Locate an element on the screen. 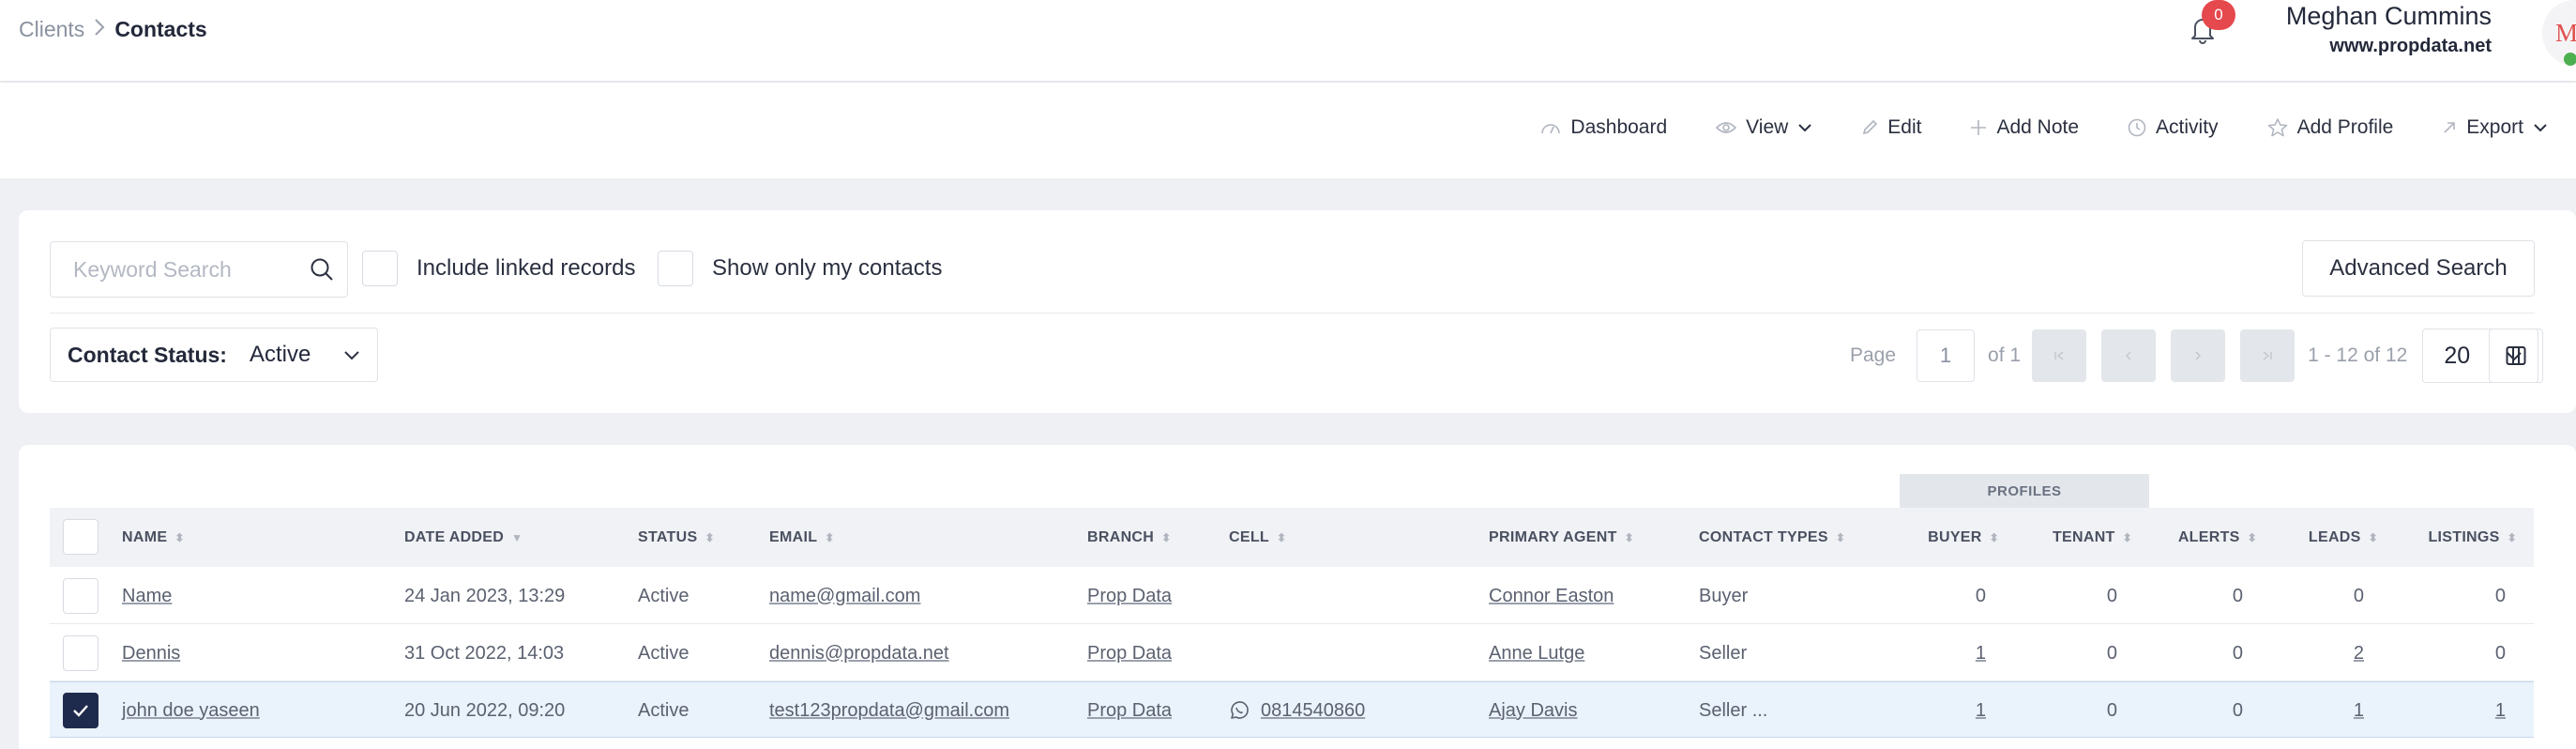 Image resolution: width=2576 pixels, height=749 pixels. cell-number-link: 0814540860 is located at coordinates (1313, 711).